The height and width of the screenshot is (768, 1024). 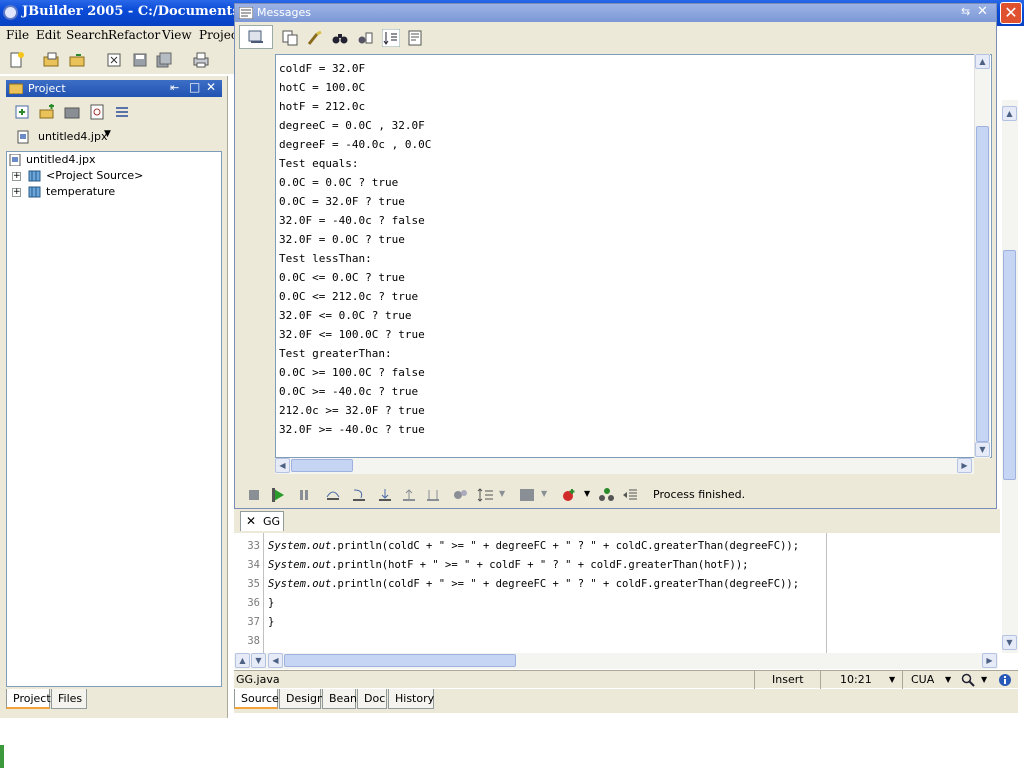 I want to click on find-next-icon, so click(x=365, y=38).